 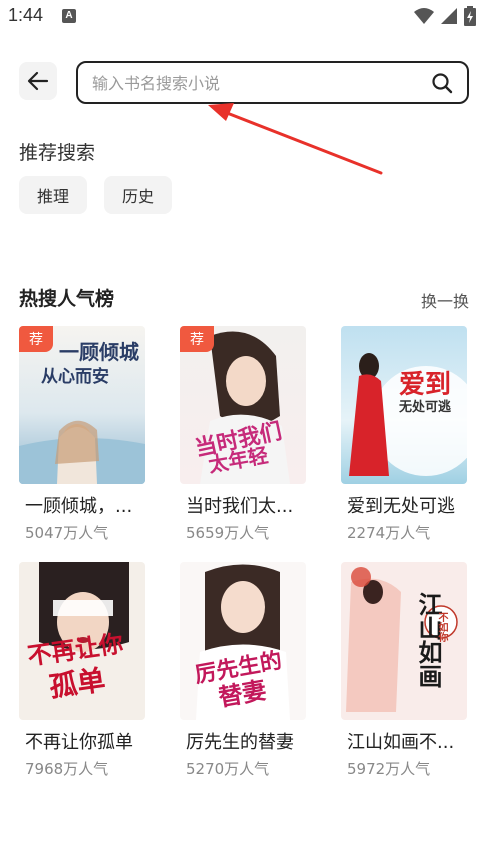 What do you see at coordinates (26, 15) in the screenshot?
I see `status-time: 1:44` at bounding box center [26, 15].